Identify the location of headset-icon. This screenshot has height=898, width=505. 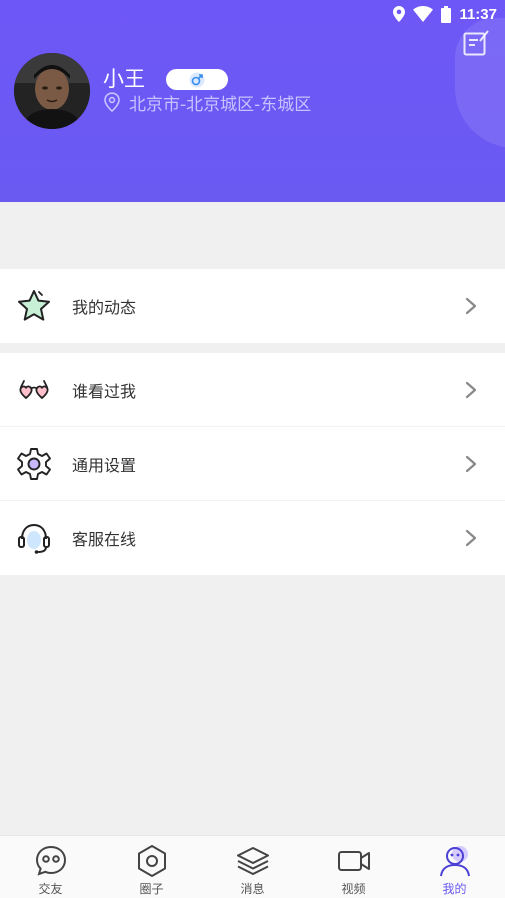
(34, 538).